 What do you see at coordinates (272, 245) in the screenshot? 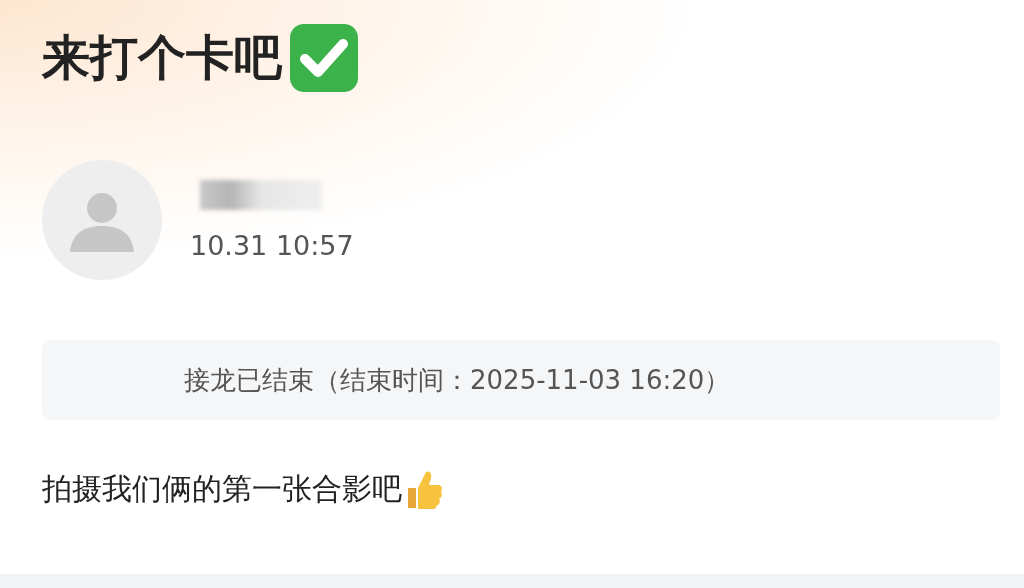
I see `post-time: 10.31 10:57` at bounding box center [272, 245].